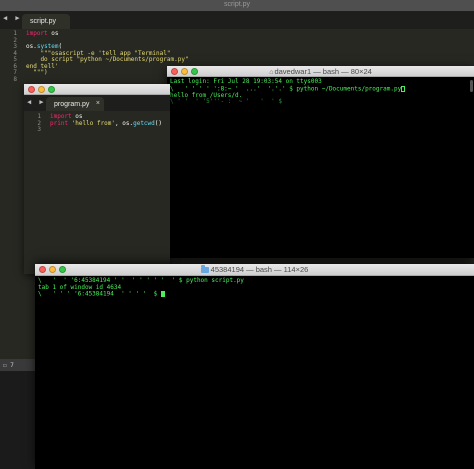  Describe the element at coordinates (323, 71) in the screenshot. I see `terminal-title: davedwar1 — bash — 80×24` at that location.